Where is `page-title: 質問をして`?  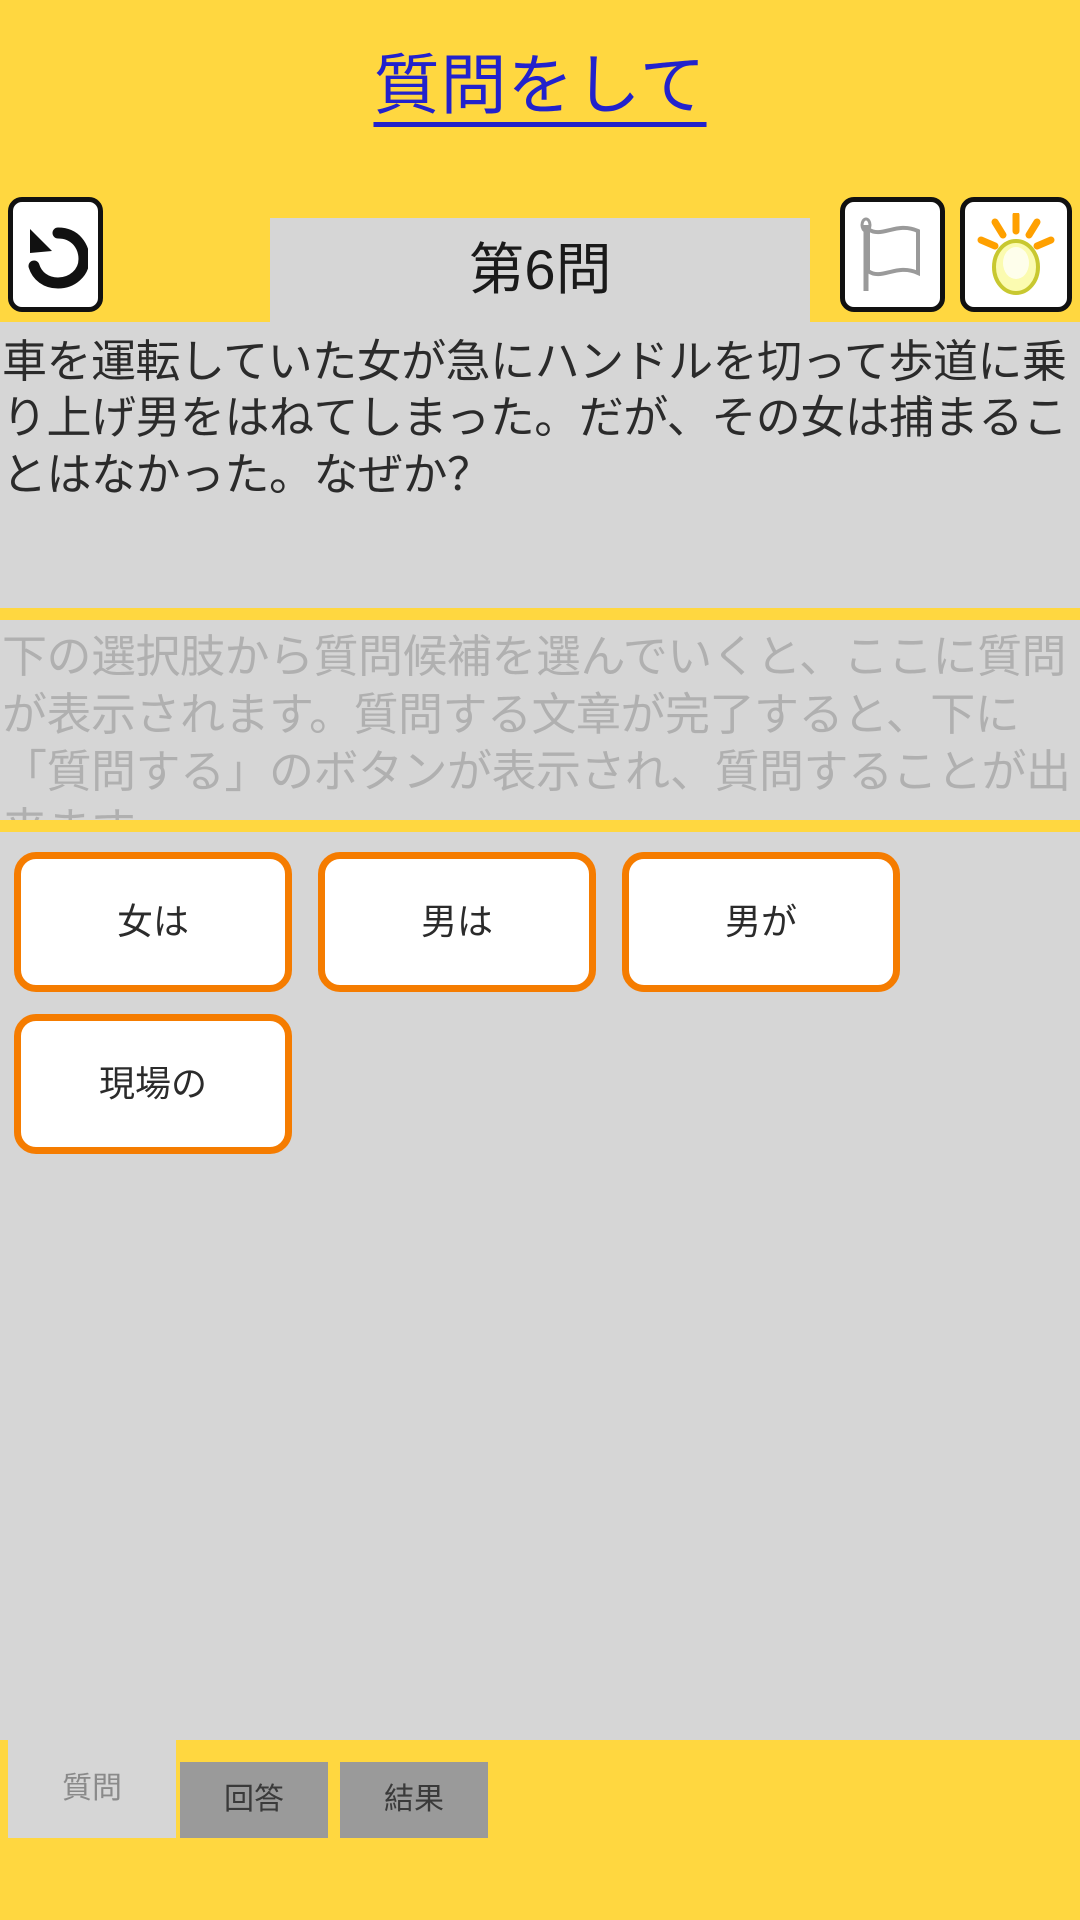 page-title: 質問をして is located at coordinates (539, 85).